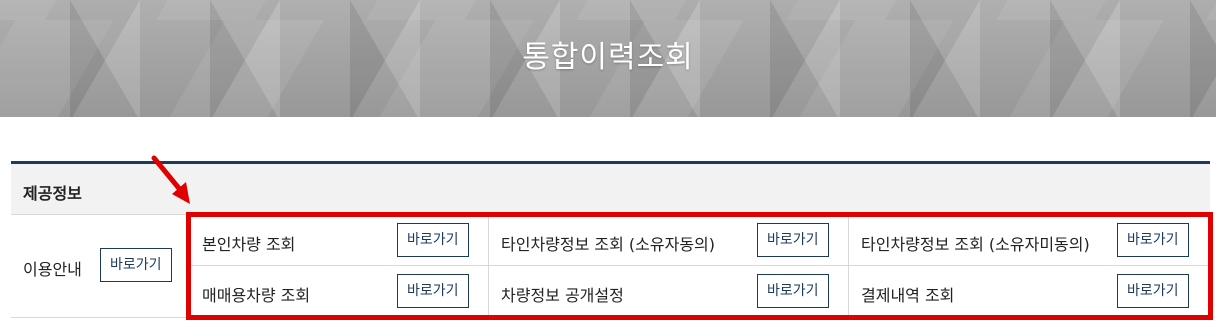 The height and width of the screenshot is (325, 1216). I want to click on other-vehicle-consent-go-button: 바로가기, so click(793, 240).